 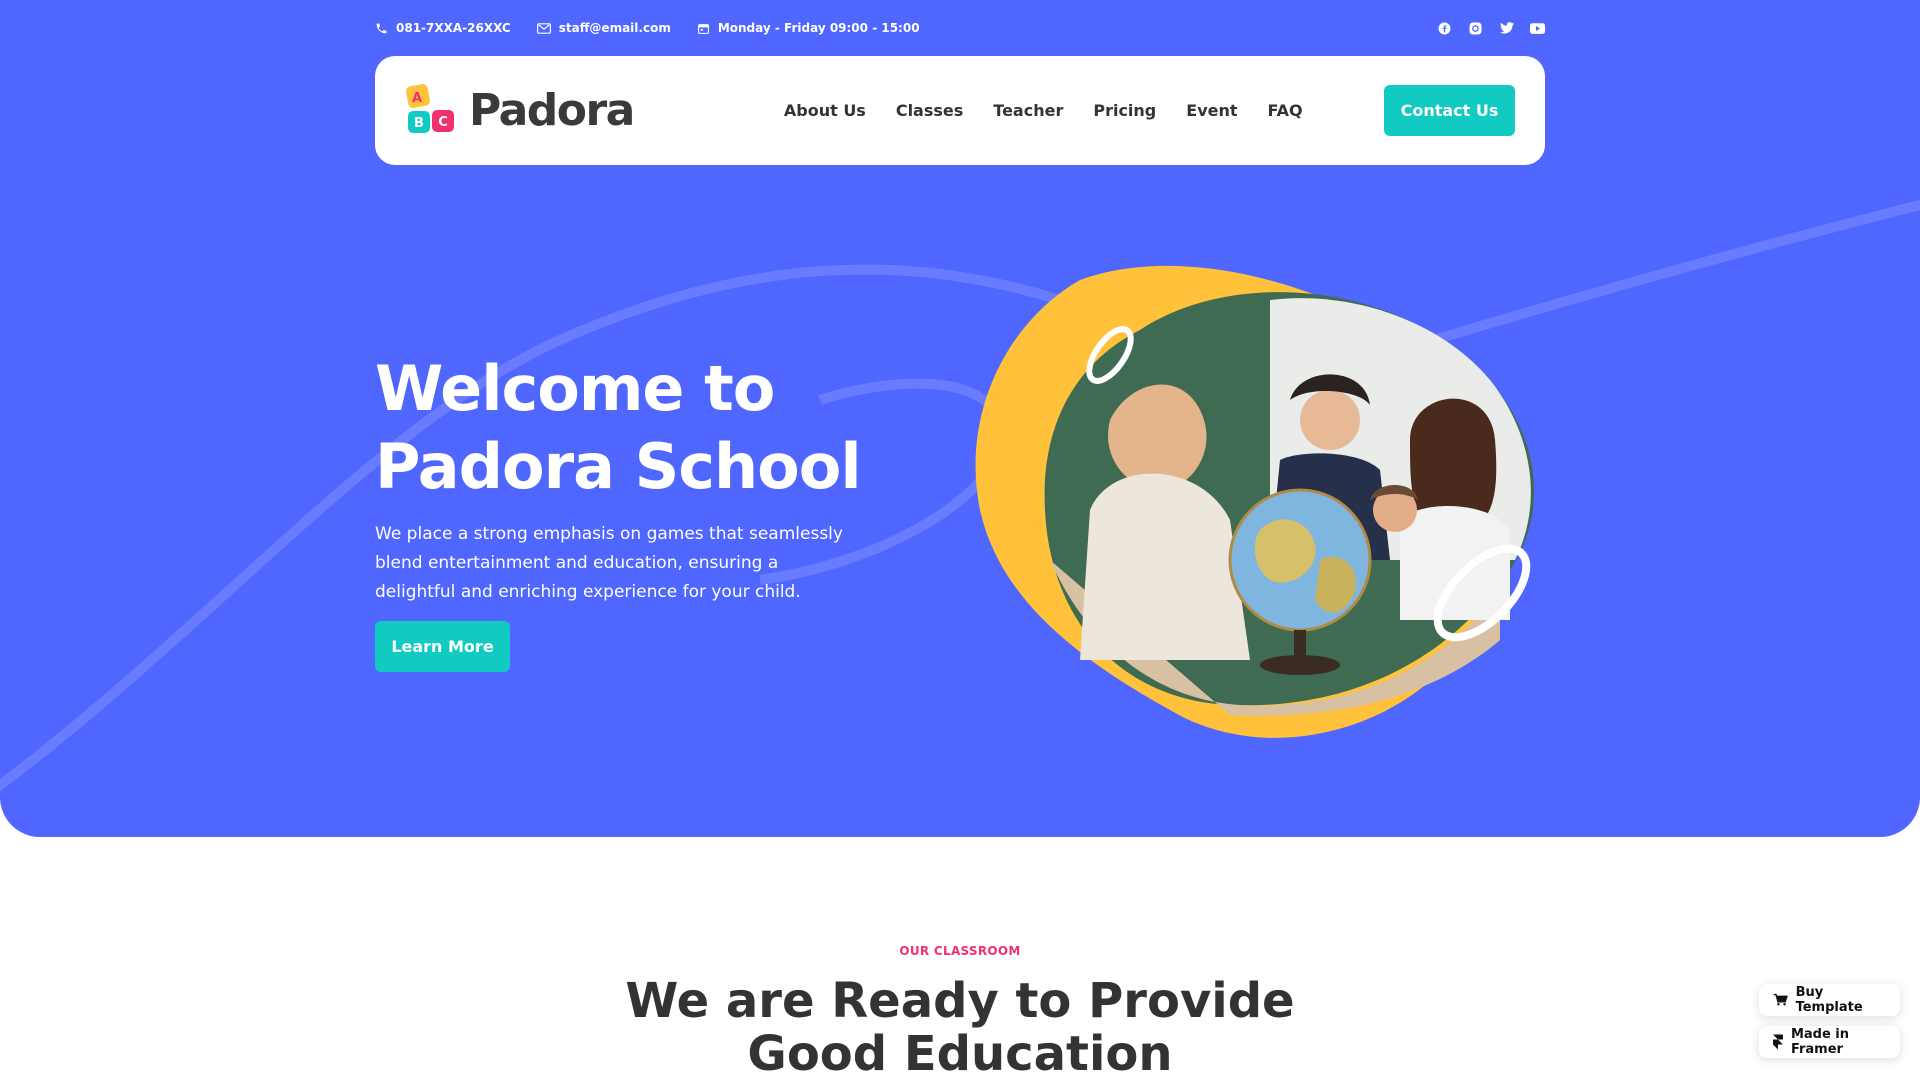 I want to click on learn-more-button: Learn More, so click(x=442, y=646).